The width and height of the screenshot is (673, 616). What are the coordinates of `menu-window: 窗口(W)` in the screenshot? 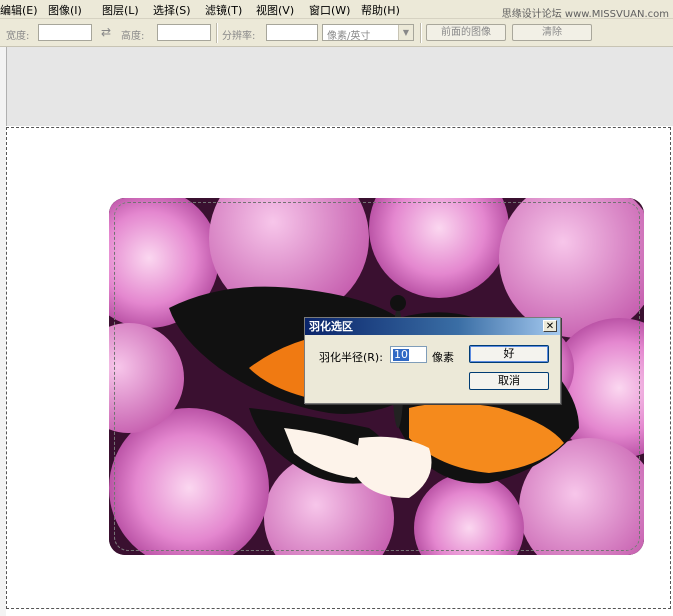 It's located at (329, 10).